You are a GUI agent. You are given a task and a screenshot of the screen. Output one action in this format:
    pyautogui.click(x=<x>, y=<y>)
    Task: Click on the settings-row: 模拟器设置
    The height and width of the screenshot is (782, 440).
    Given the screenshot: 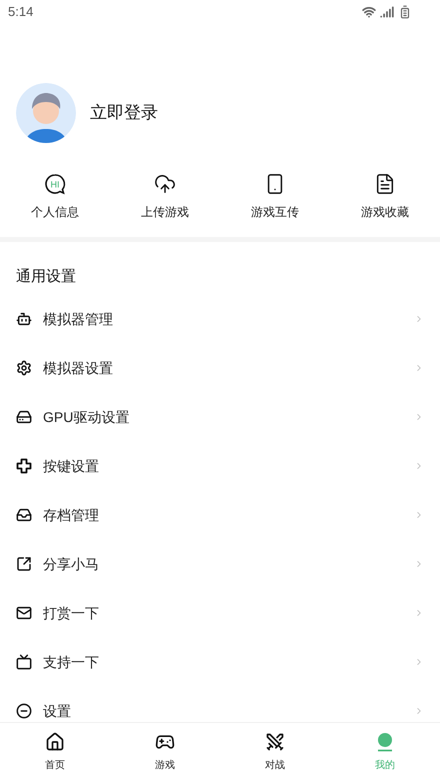 What is the action you would take?
    pyautogui.click(x=220, y=368)
    